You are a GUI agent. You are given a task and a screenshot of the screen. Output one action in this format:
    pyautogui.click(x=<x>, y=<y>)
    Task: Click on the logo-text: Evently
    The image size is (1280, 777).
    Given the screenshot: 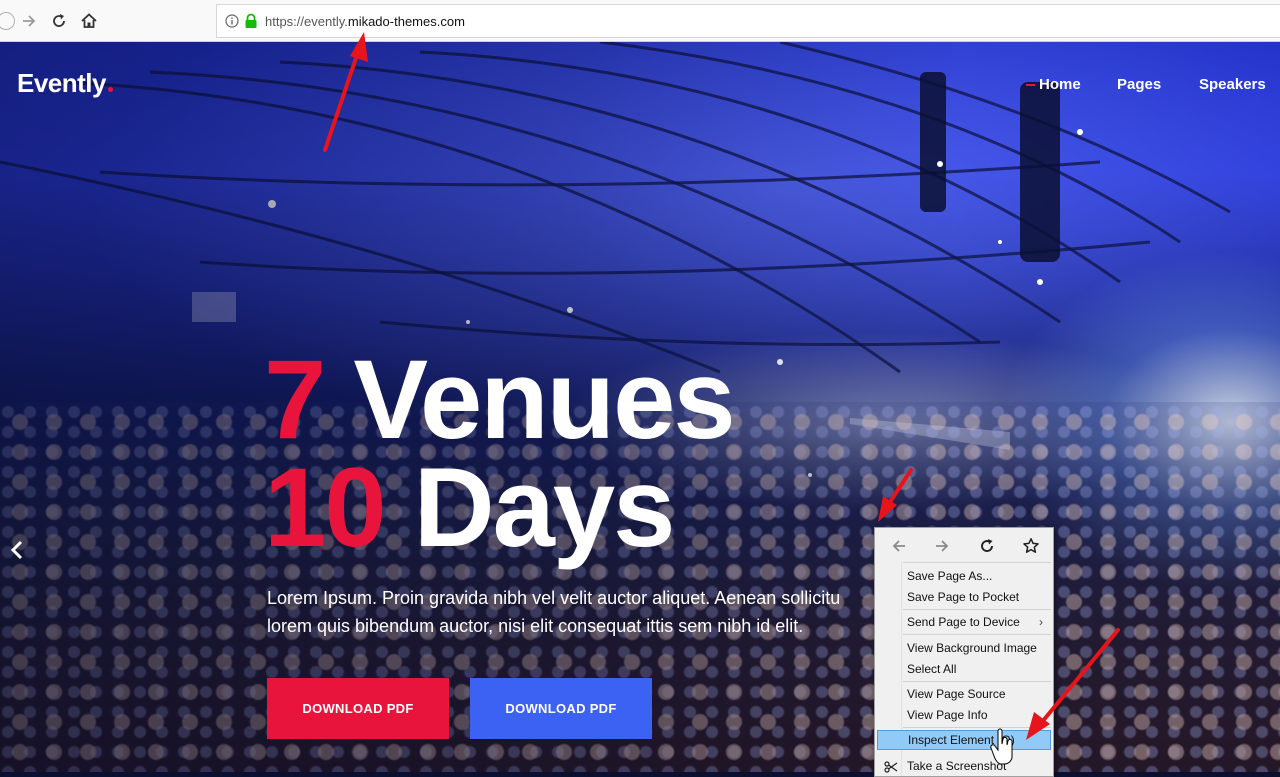 What is the action you would take?
    pyautogui.click(x=62, y=83)
    